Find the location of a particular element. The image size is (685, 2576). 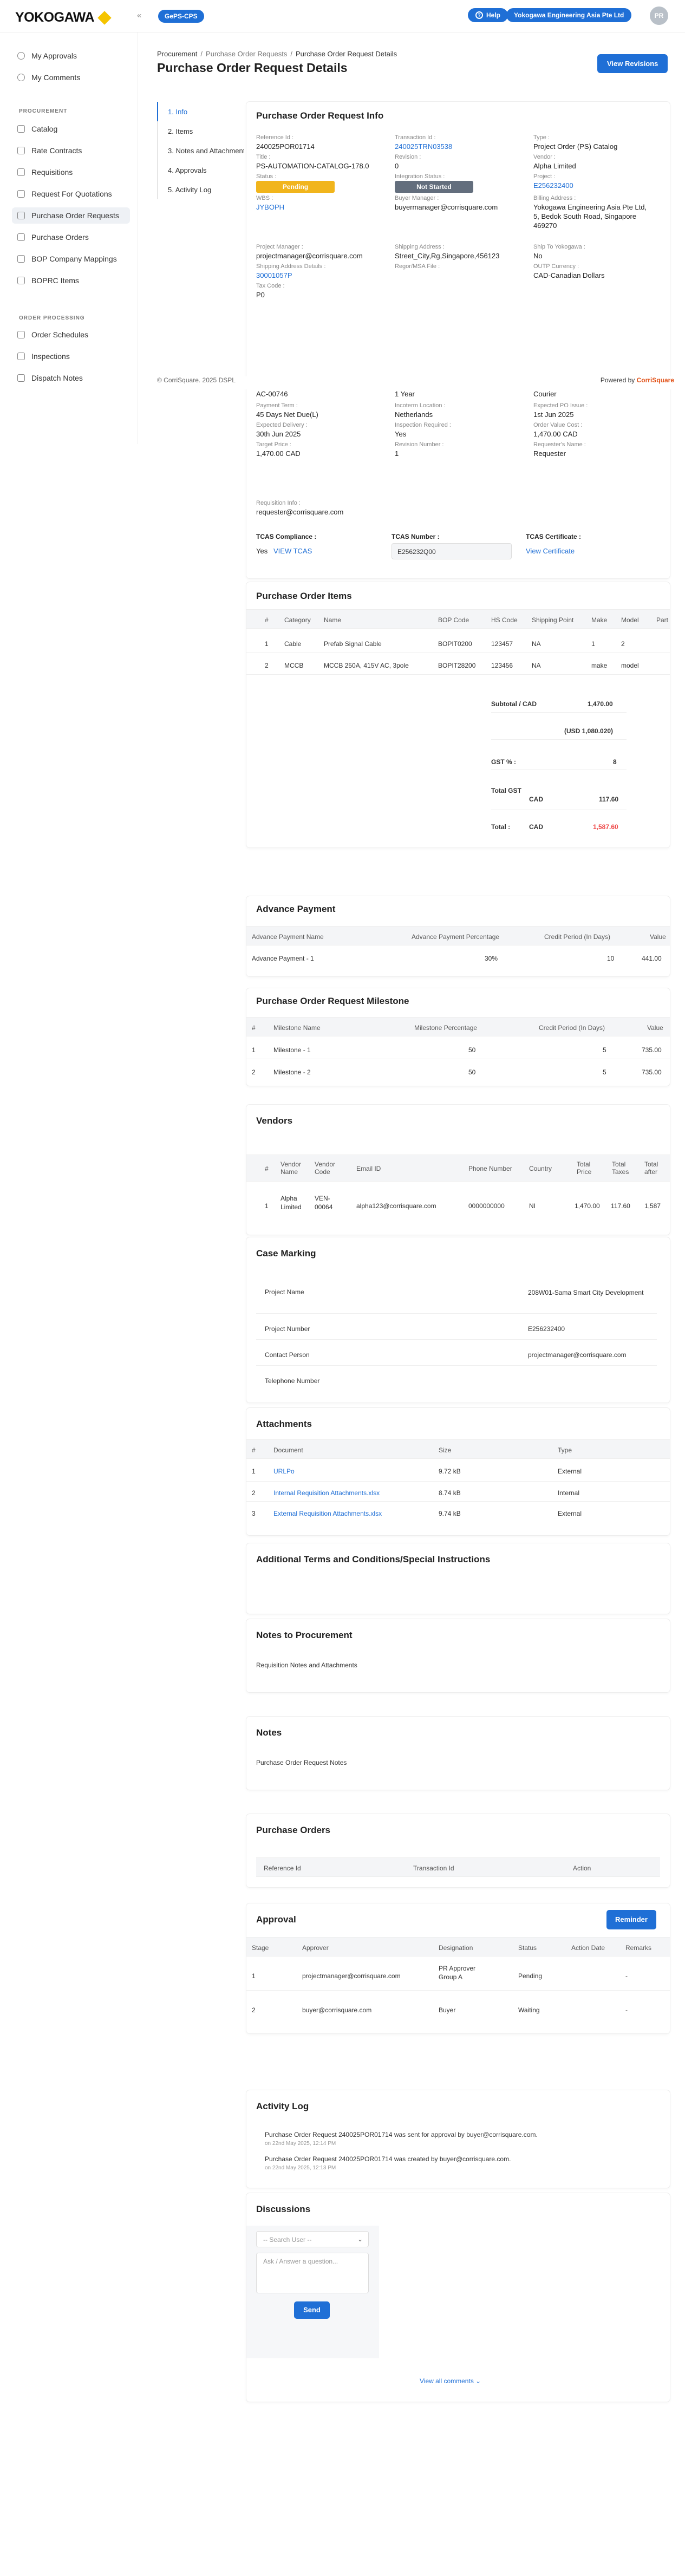

sidebar-item-rate-contracts: Rate Contracts is located at coordinates (71, 150).